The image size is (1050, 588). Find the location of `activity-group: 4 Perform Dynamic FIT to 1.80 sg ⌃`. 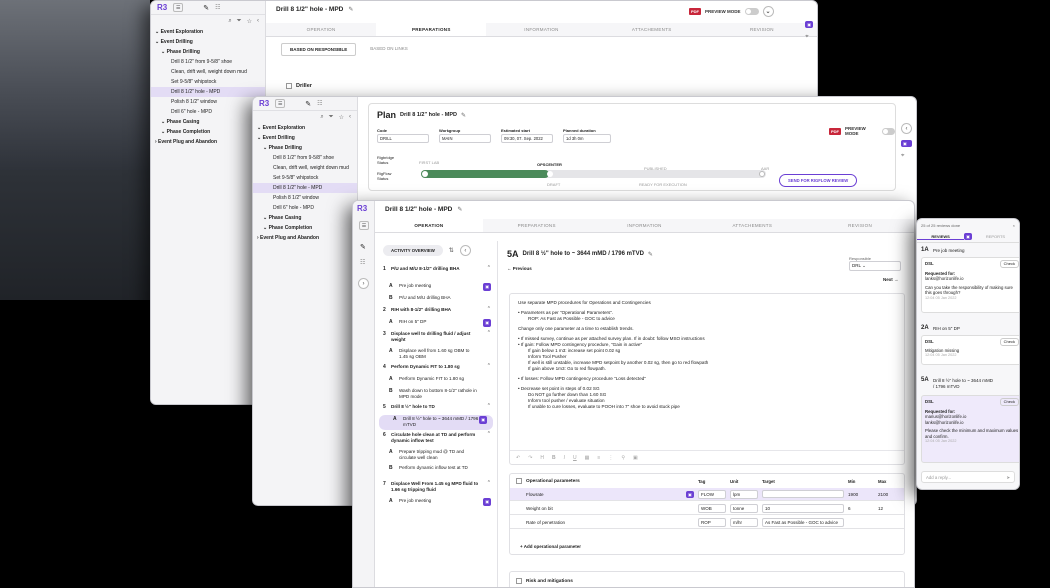

activity-group: 4 Perform Dynamic FIT to 1.80 sg ⌃ is located at coordinates (436, 368).